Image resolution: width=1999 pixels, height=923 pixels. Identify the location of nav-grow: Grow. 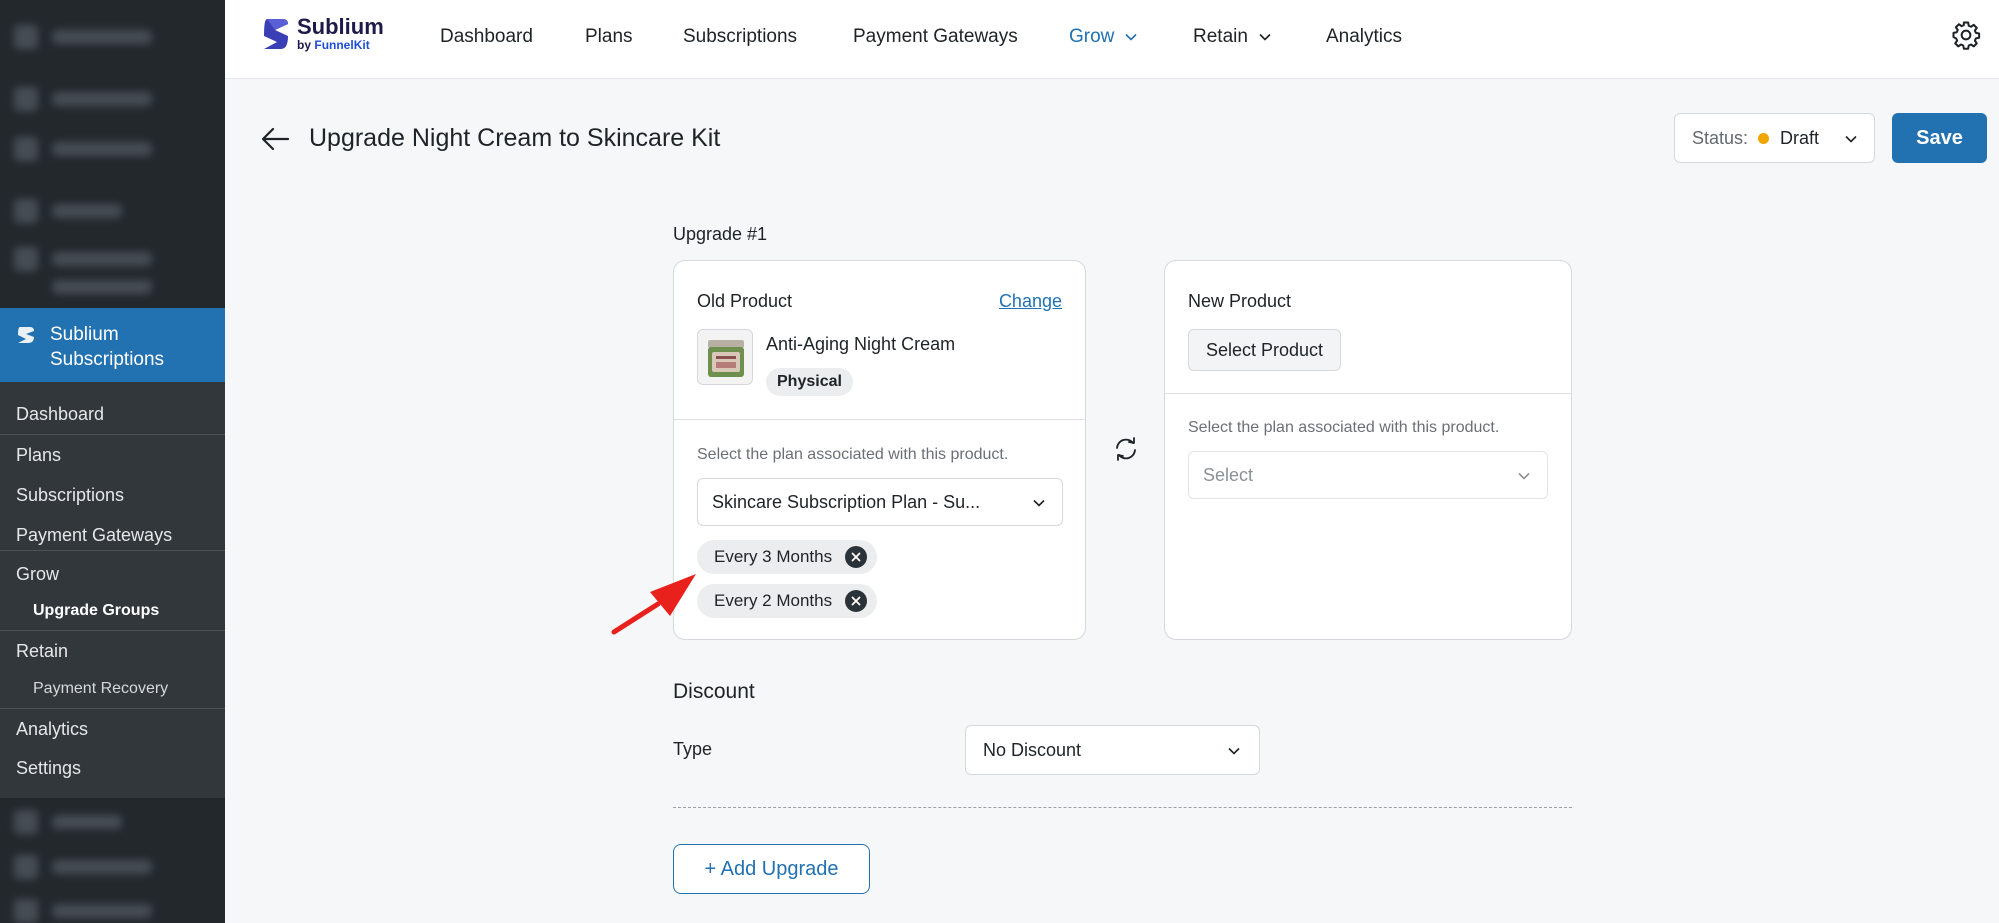
(1103, 37).